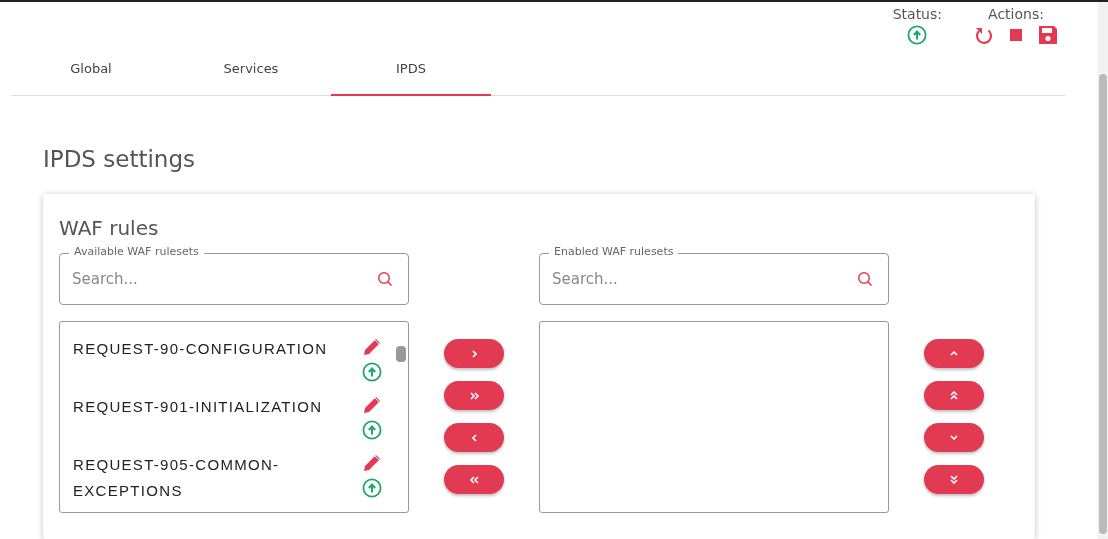 The height and width of the screenshot is (539, 1108). I want to click on field-label: Enabled WAF rulesets, so click(614, 251).